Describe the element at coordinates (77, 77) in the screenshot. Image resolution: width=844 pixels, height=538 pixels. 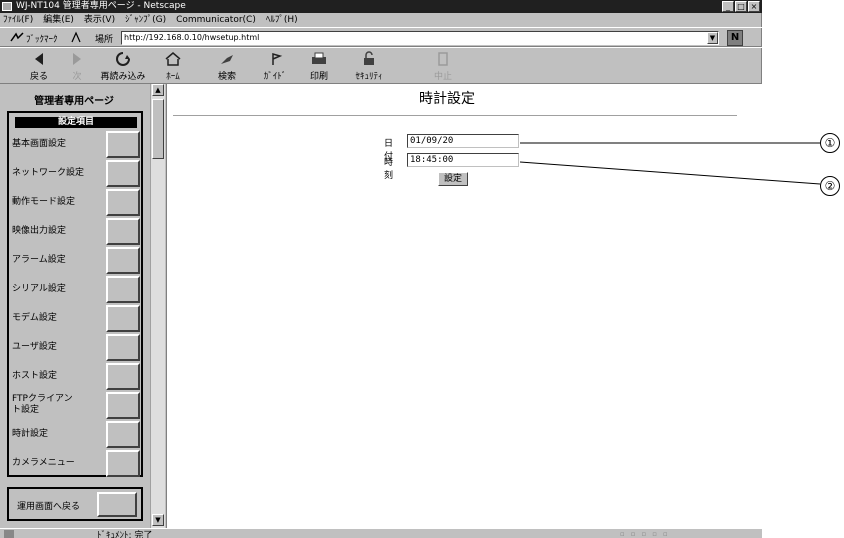
I see `forward-label: 次` at that location.